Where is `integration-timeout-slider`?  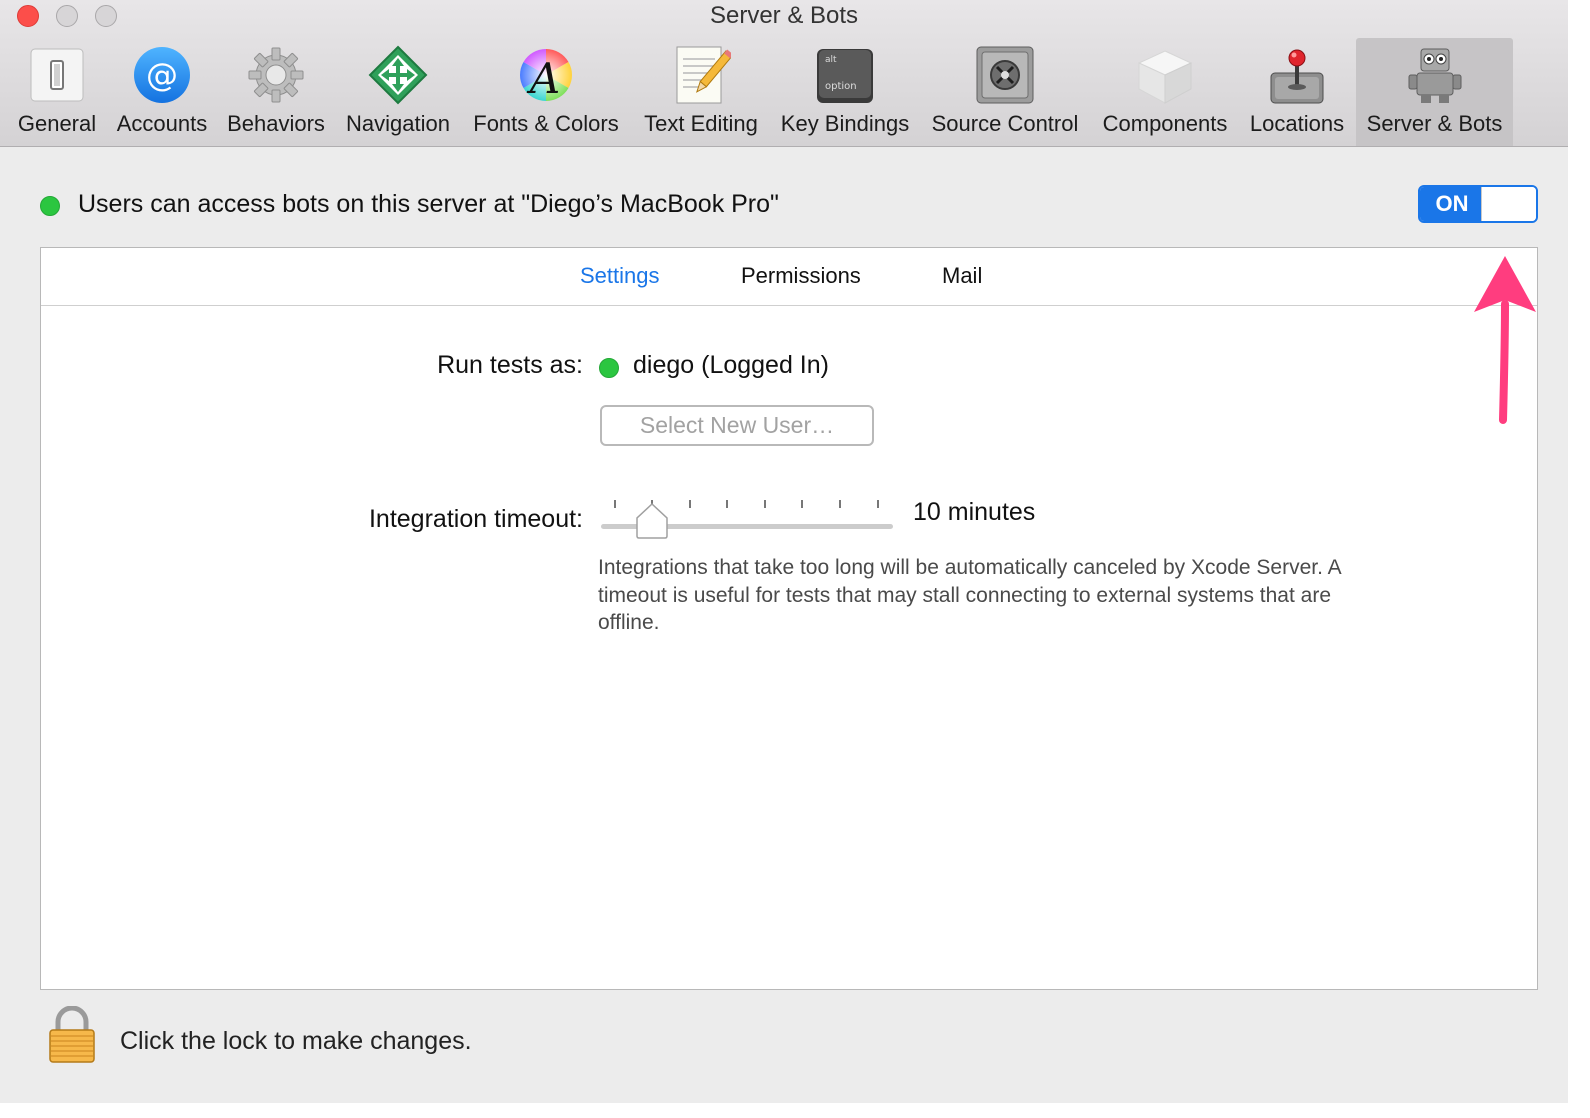
integration-timeout-slider is located at coordinates (749, 521).